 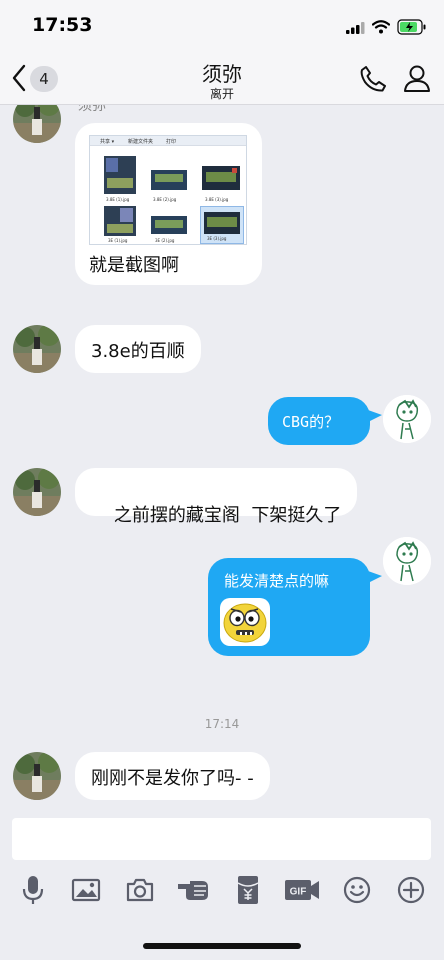 What do you see at coordinates (118, 240) in the screenshot?
I see `file-name: 3E (1).jpg` at bounding box center [118, 240].